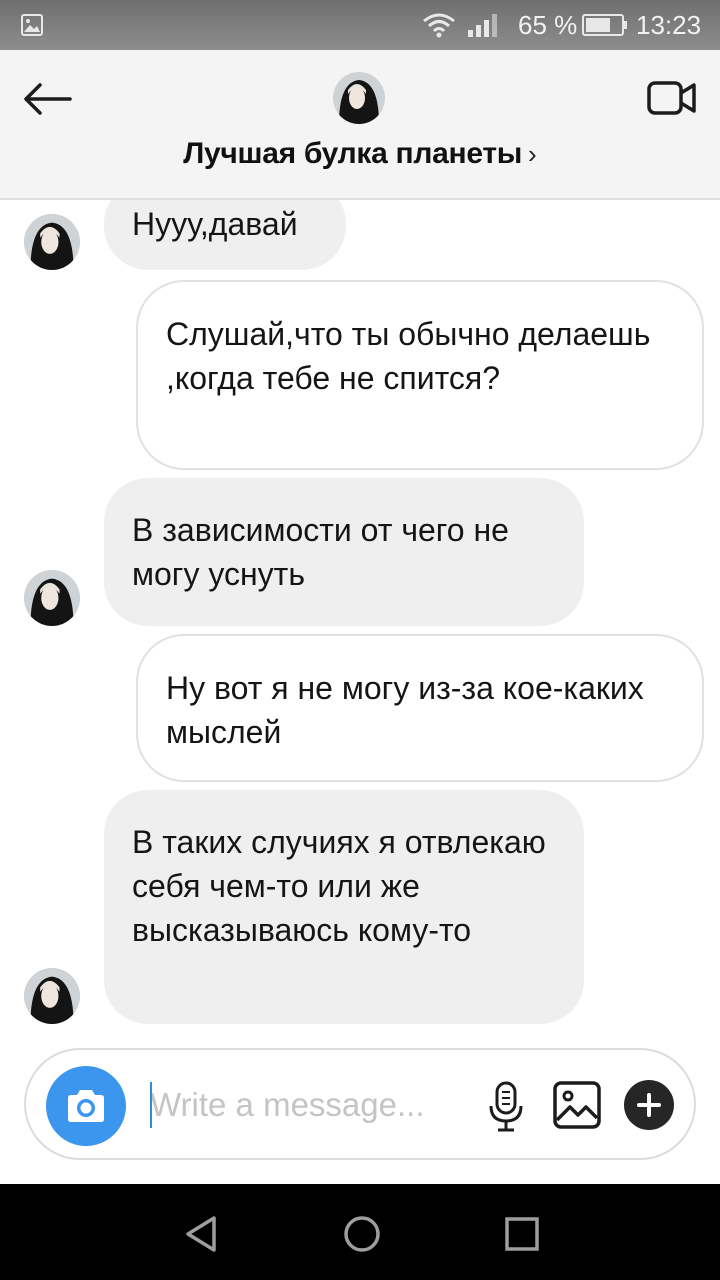 The image size is (720, 1280). What do you see at coordinates (151, 1105) in the screenshot?
I see `text-cursor` at bounding box center [151, 1105].